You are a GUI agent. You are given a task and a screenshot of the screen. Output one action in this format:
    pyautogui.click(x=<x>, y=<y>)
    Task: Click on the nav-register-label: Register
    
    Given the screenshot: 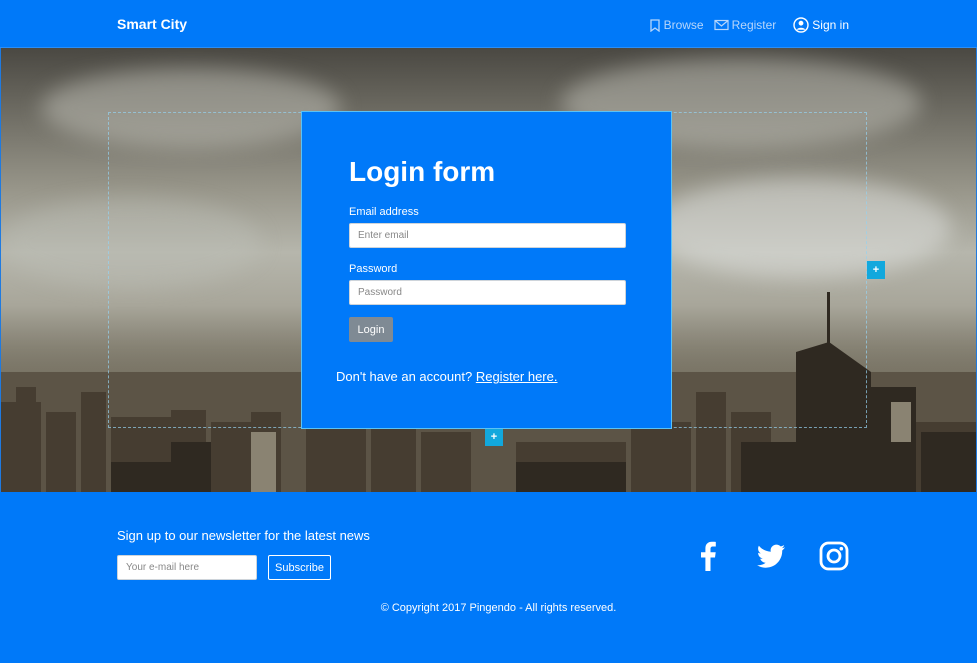 What is the action you would take?
    pyautogui.click(x=754, y=25)
    